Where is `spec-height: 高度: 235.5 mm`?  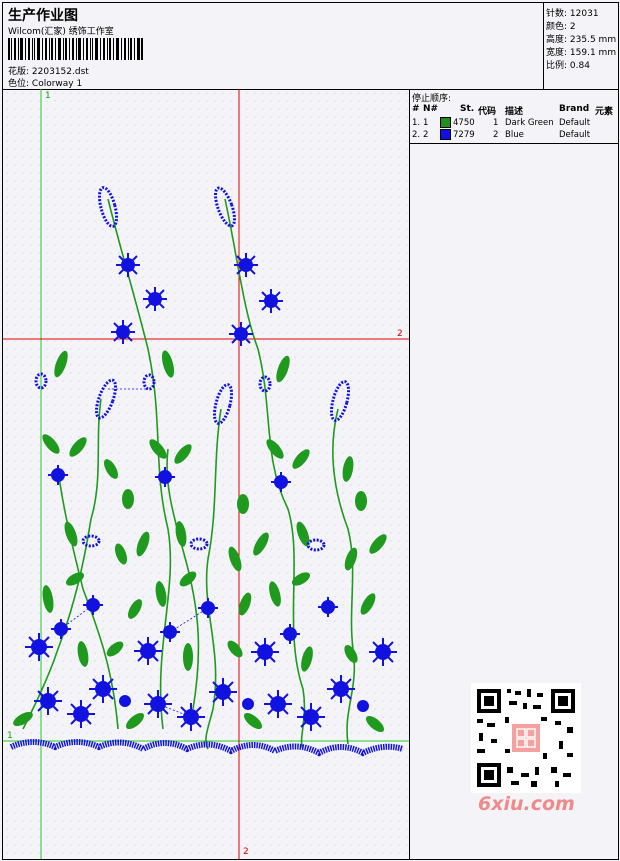
spec-height: 高度: 235.5 mm is located at coordinates (581, 38).